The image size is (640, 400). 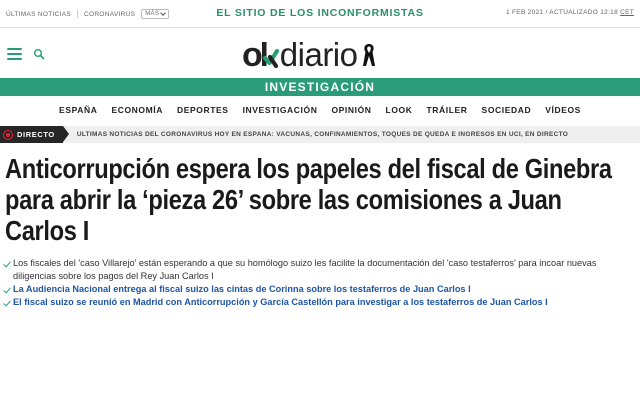 What do you see at coordinates (8, 134) in the screenshot?
I see `live-icon` at bounding box center [8, 134].